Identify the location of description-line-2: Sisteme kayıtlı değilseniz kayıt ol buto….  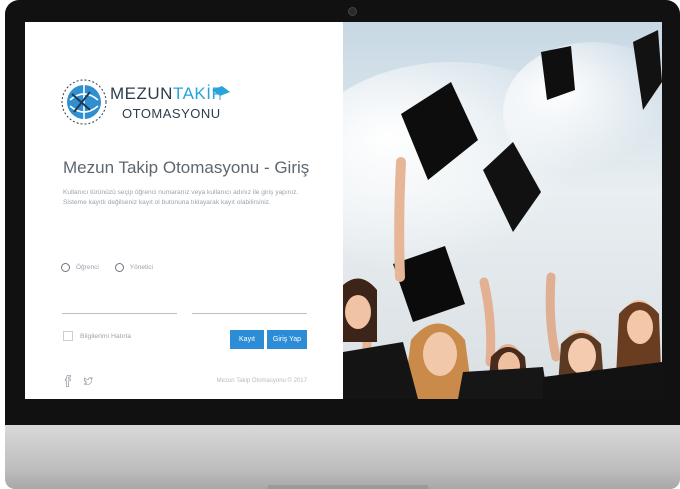
(167, 202).